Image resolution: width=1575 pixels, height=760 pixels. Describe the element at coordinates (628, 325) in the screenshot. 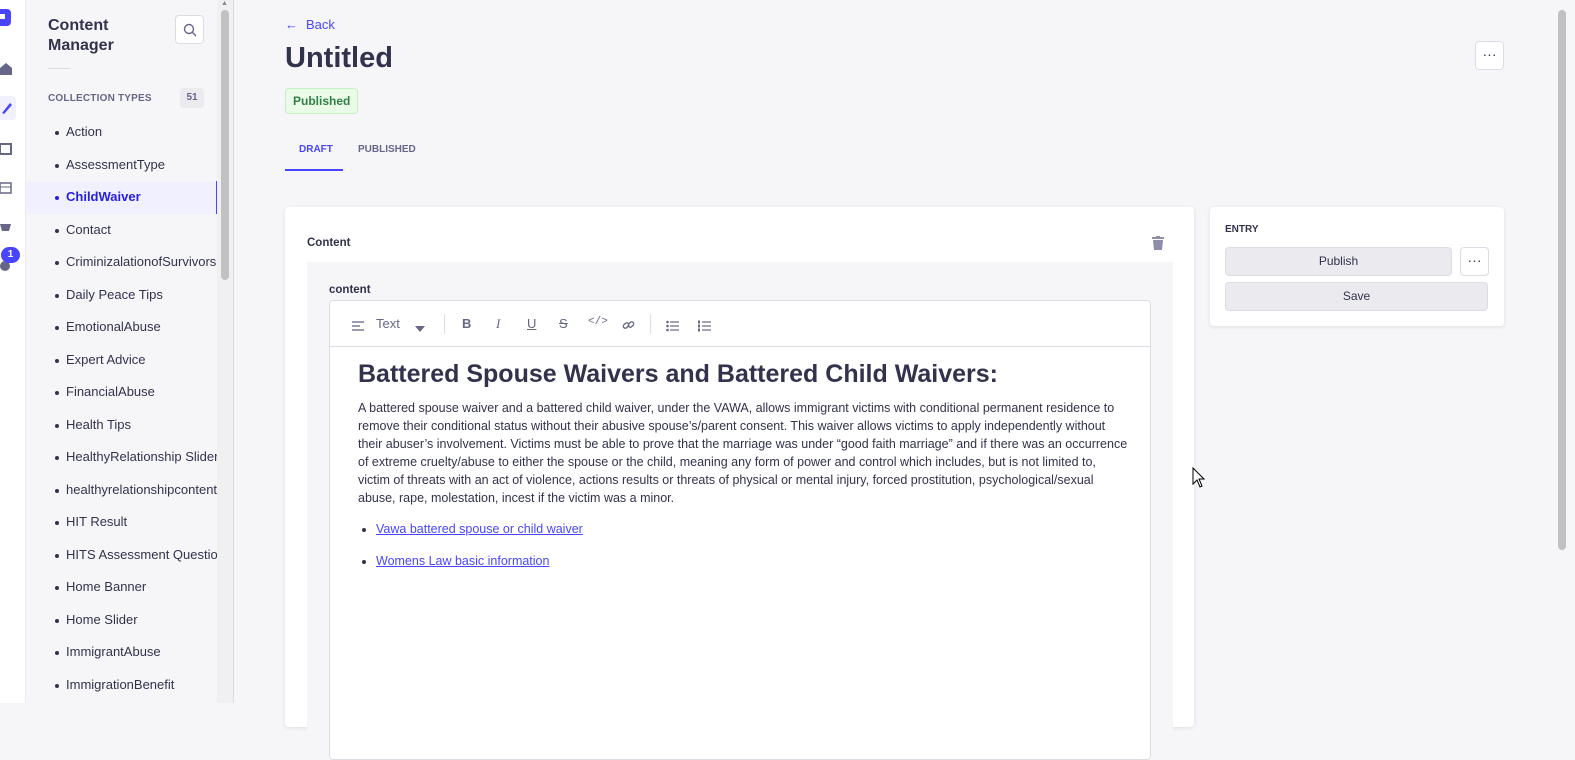

I see `link-icon` at that location.